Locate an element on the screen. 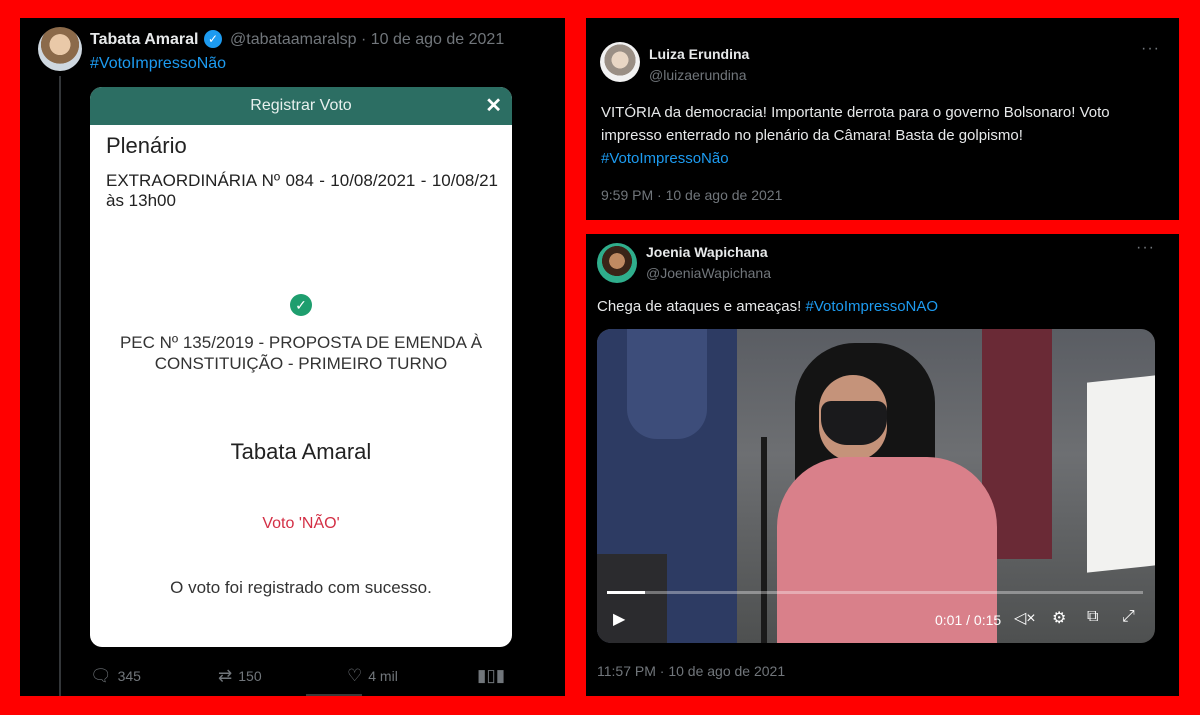  like-button: ♡ 4 mil is located at coordinates (372, 676).